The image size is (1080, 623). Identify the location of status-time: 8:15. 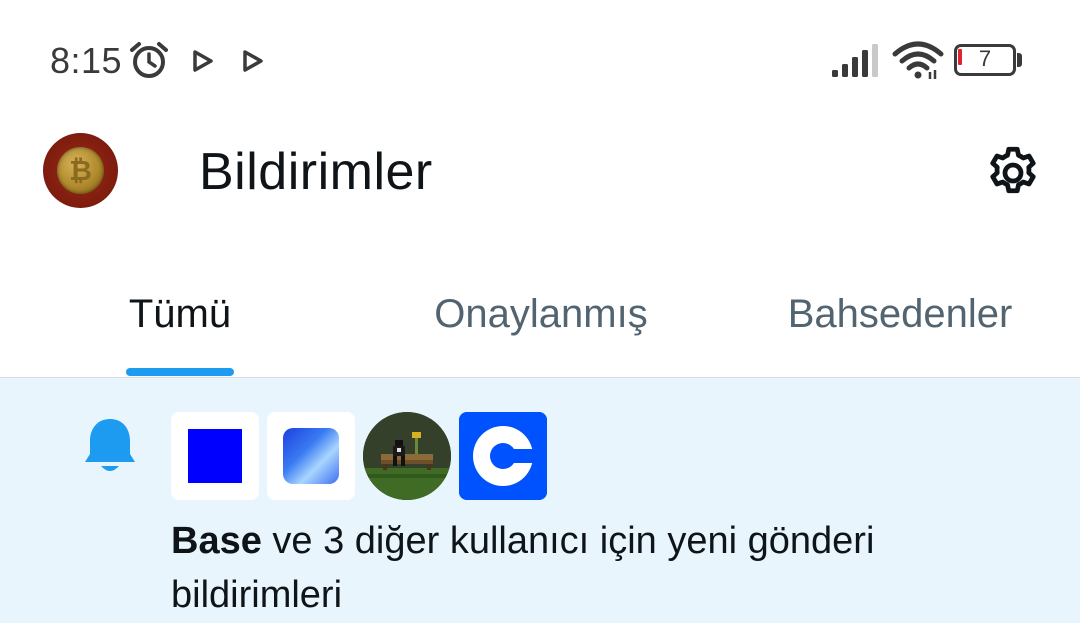
(86, 60).